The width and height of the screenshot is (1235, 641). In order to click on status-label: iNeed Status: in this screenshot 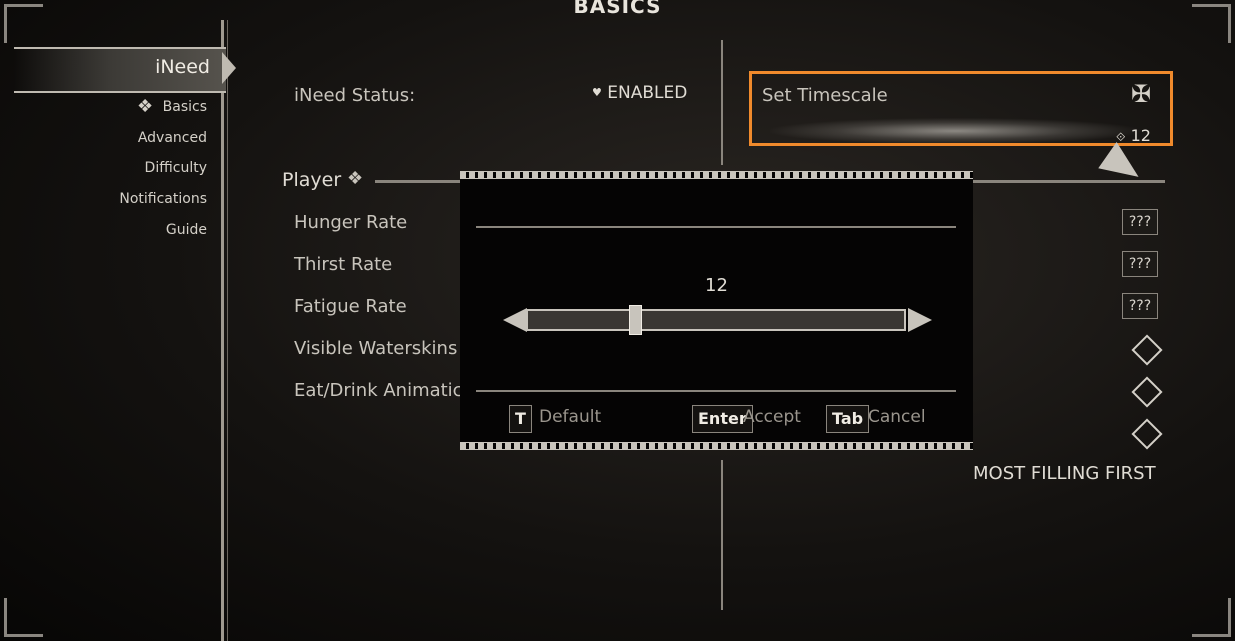, I will do `click(355, 95)`.